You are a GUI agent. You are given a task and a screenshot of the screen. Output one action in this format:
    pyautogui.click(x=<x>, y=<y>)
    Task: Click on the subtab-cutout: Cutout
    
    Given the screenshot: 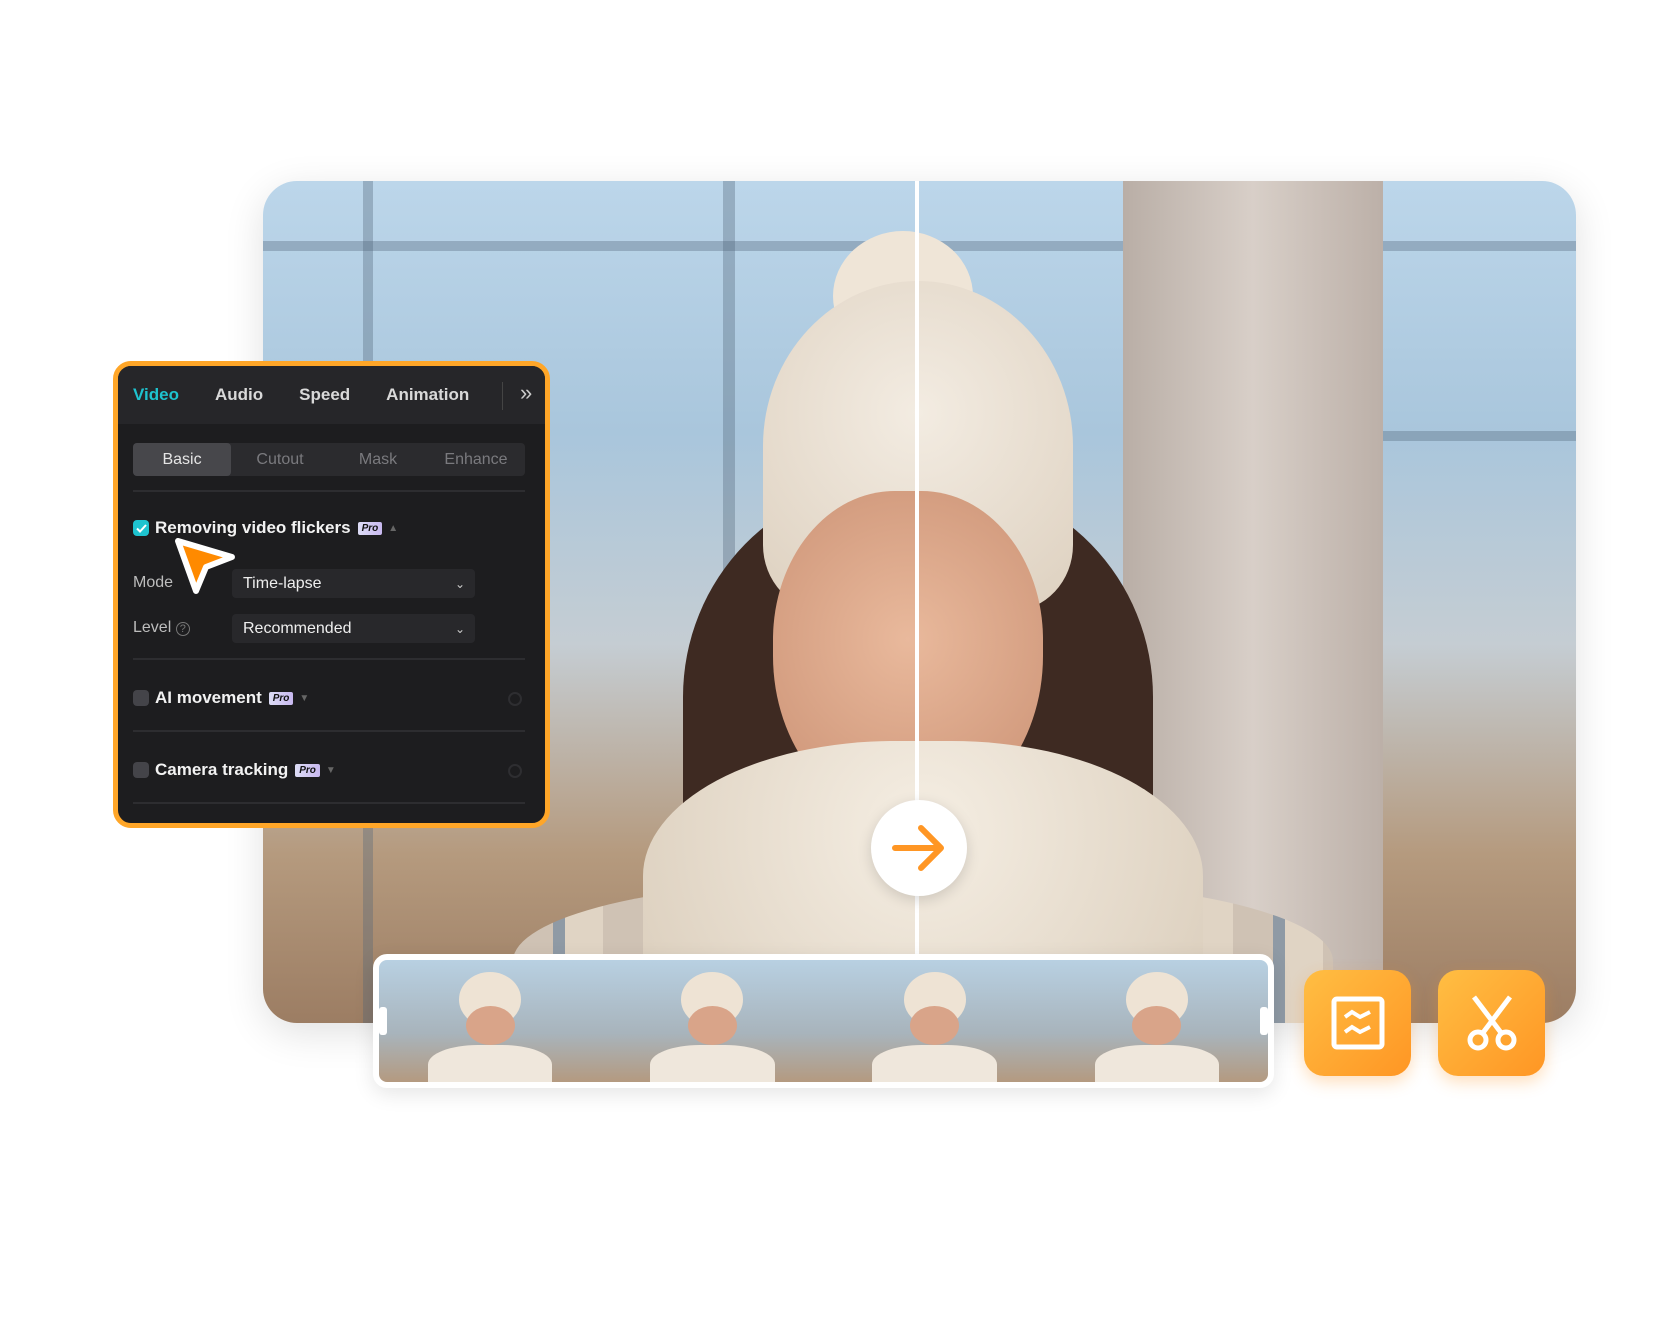 What is the action you would take?
    pyautogui.click(x=280, y=459)
    